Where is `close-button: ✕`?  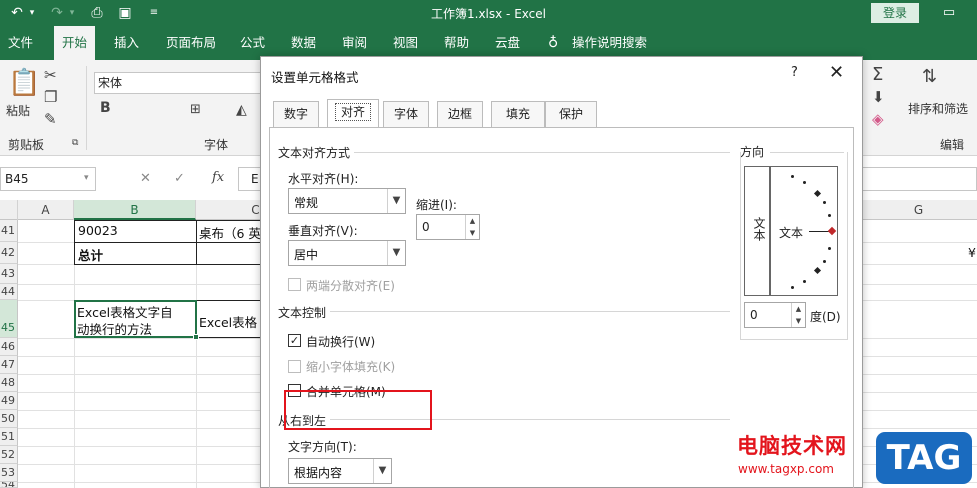 close-button: ✕ is located at coordinates (836, 72).